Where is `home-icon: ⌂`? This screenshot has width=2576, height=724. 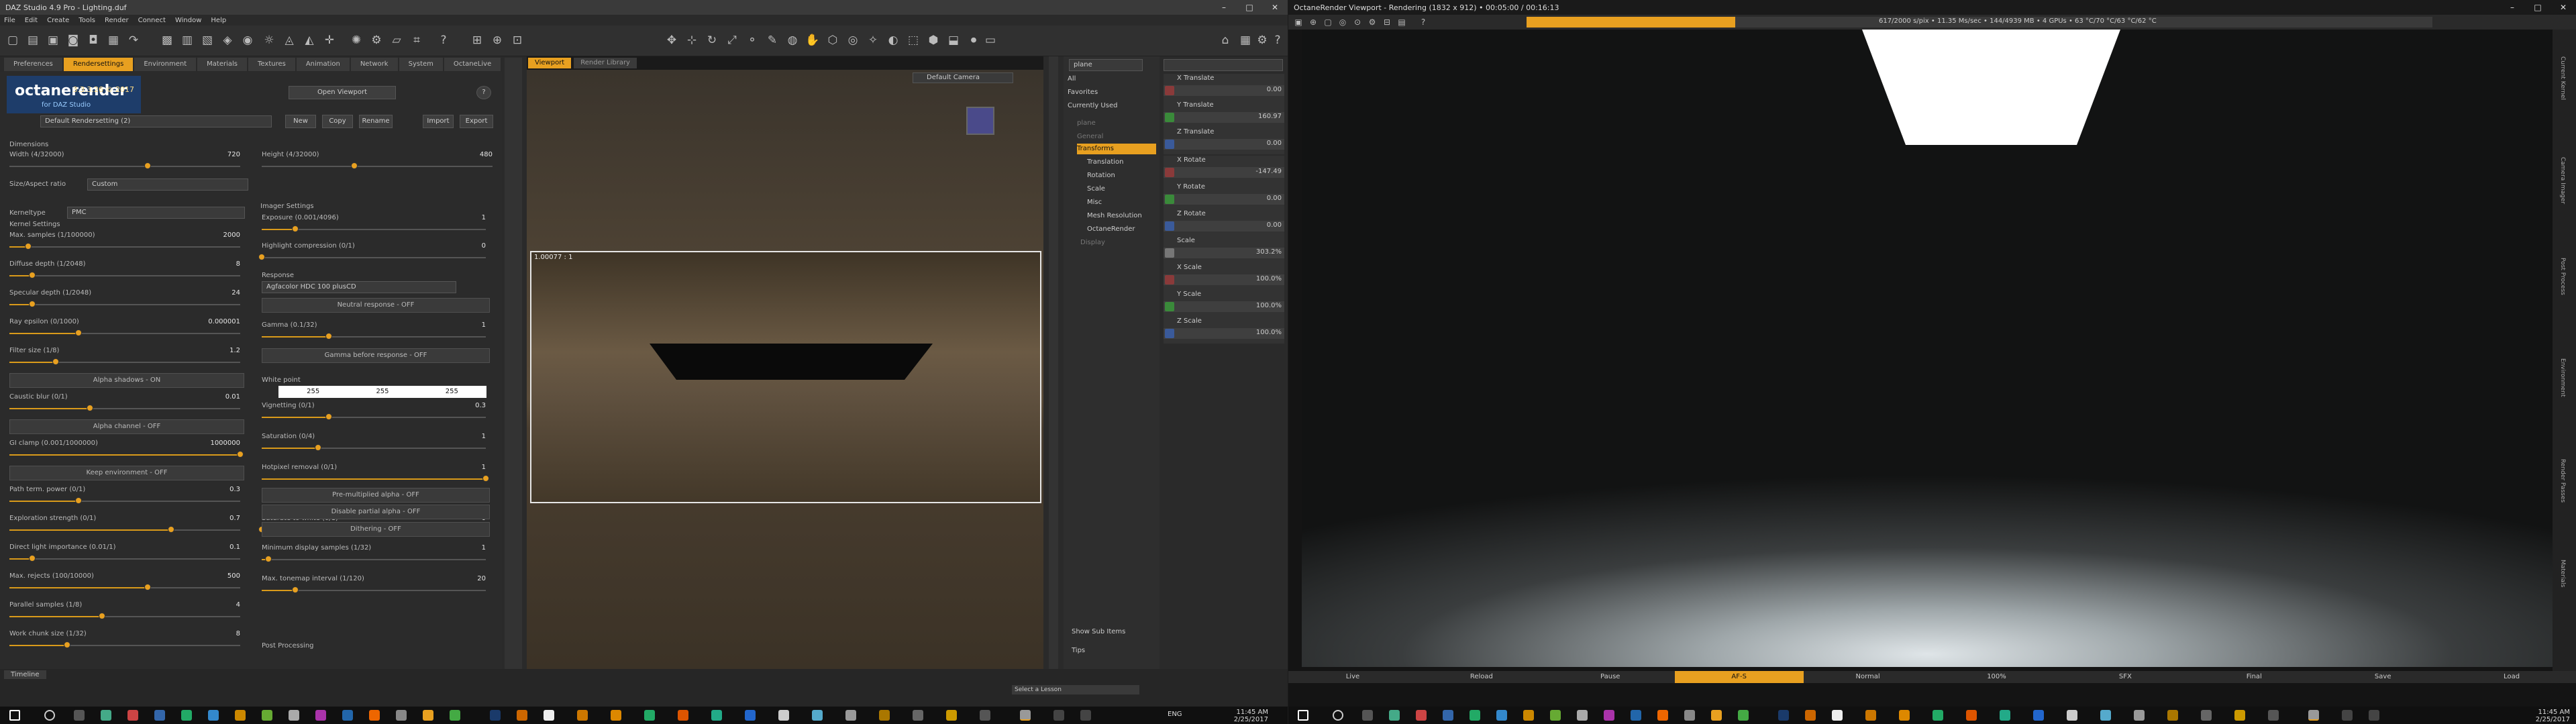 home-icon: ⌂ is located at coordinates (1225, 40).